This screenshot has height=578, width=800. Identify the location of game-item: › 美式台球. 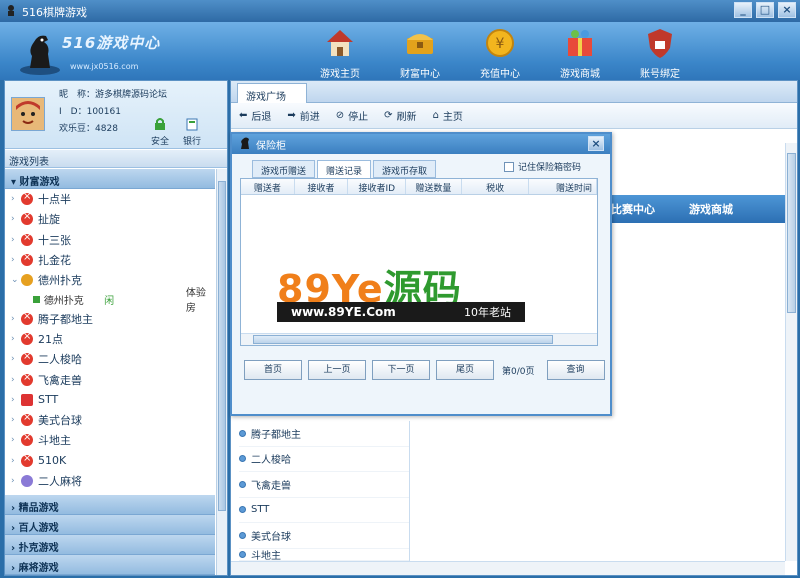
(110, 420).